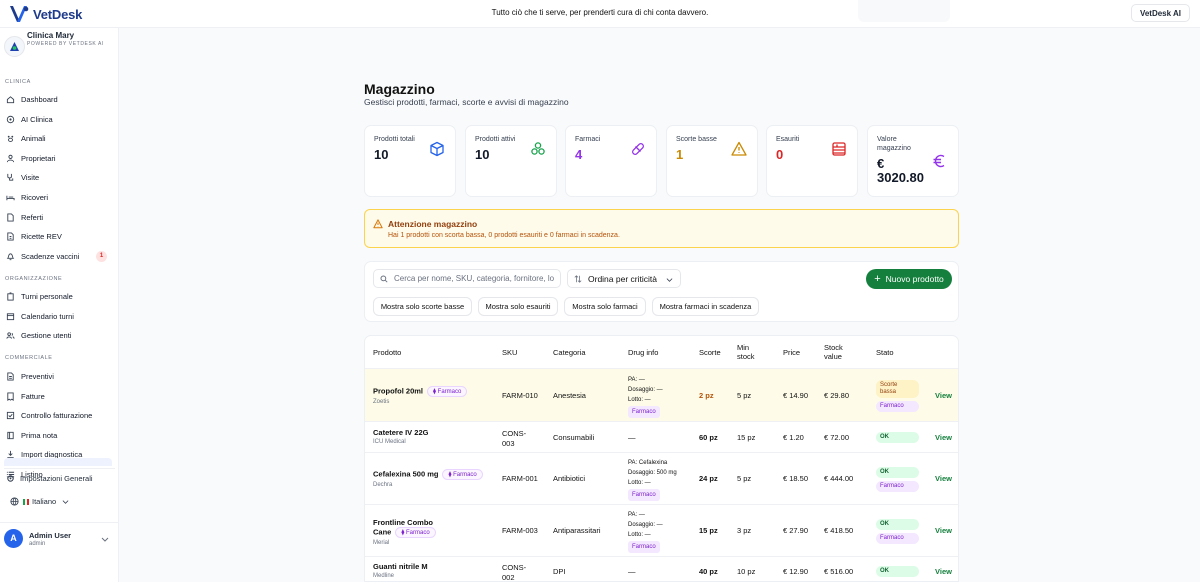 The image size is (1200, 582). I want to click on search-box, so click(467, 278).